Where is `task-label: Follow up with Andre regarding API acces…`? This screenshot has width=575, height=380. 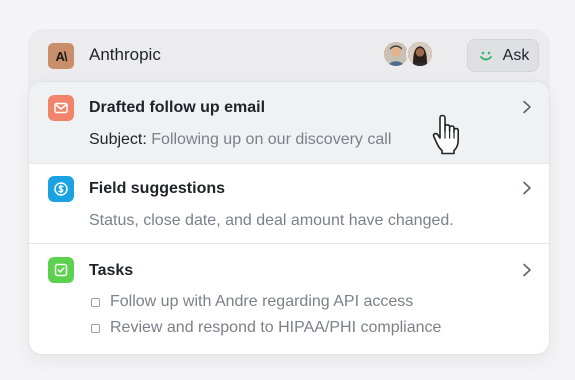
task-label: Follow up with Andre regarding API acces… is located at coordinates (262, 301).